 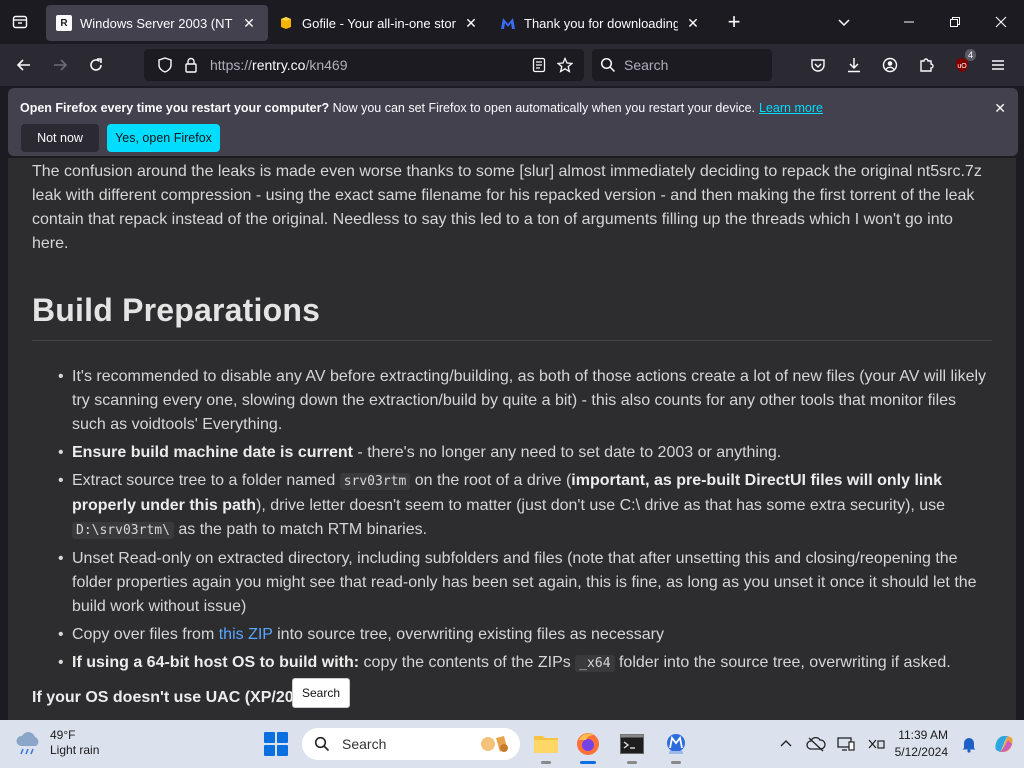 I want to click on app-active-indicator, so click(x=588, y=762).